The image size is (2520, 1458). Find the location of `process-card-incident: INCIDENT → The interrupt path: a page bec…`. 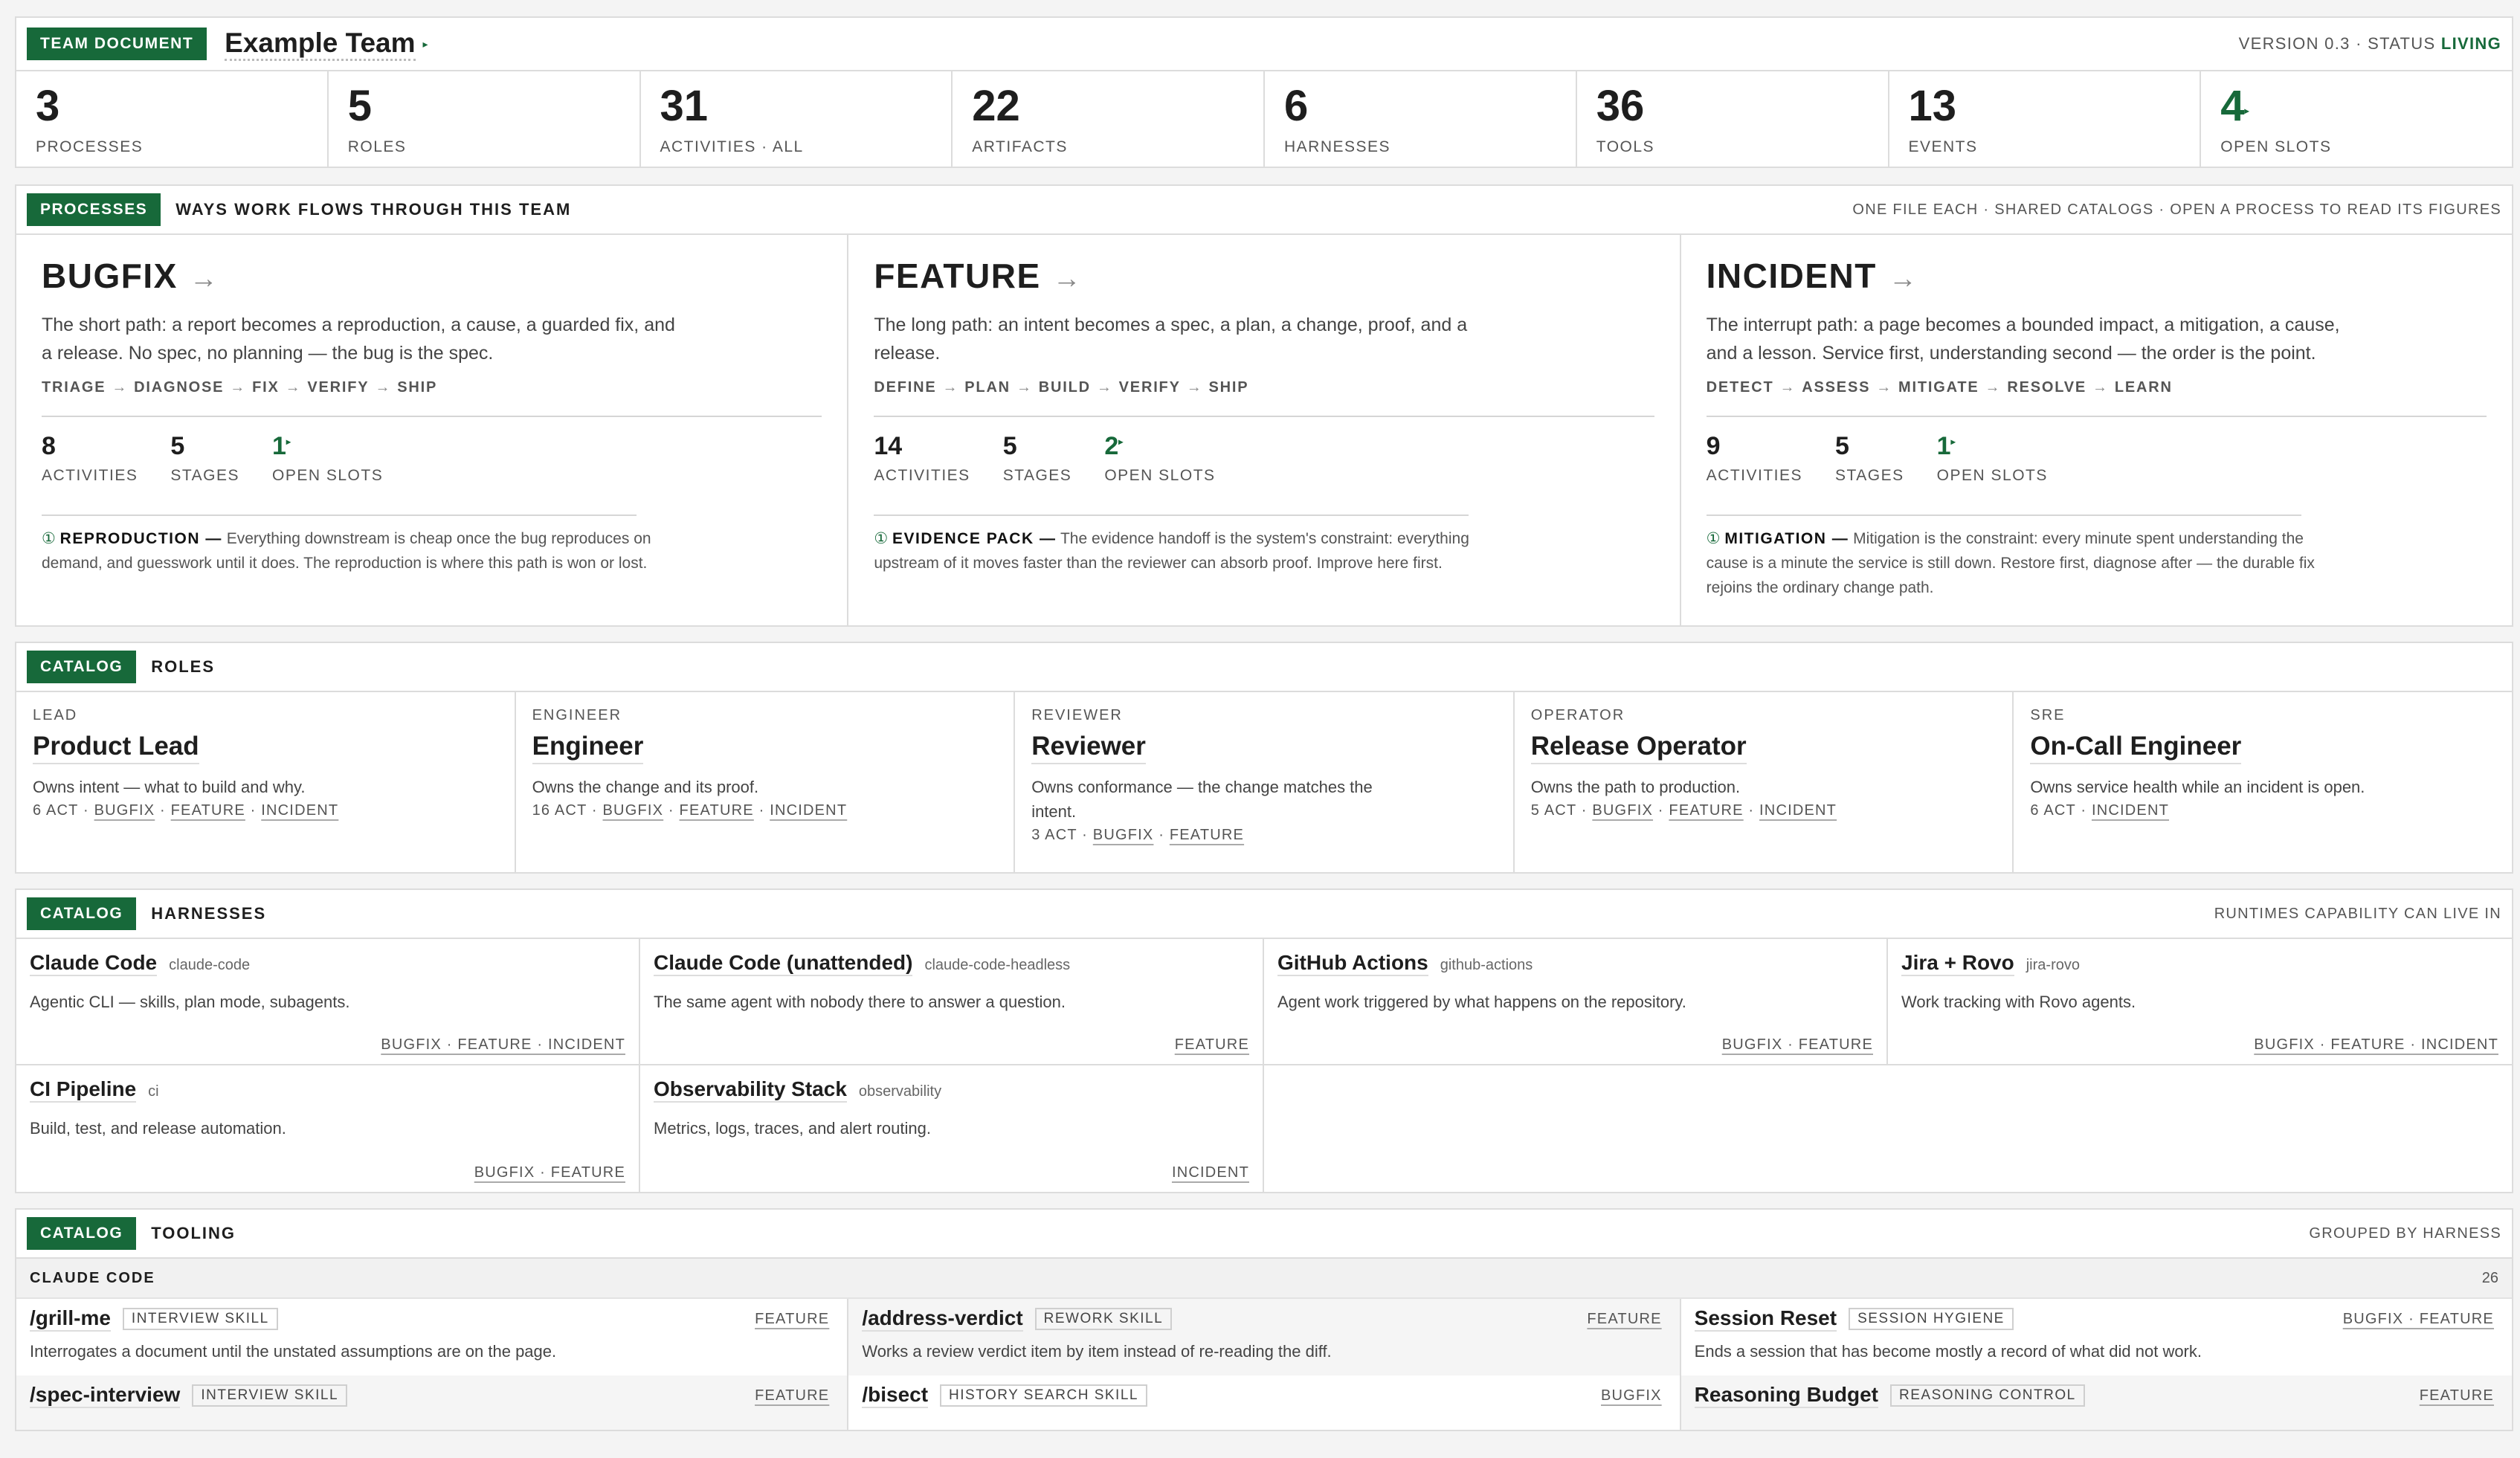

process-card-incident: INCIDENT → The interrupt path: a page bec… is located at coordinates (2096, 430).